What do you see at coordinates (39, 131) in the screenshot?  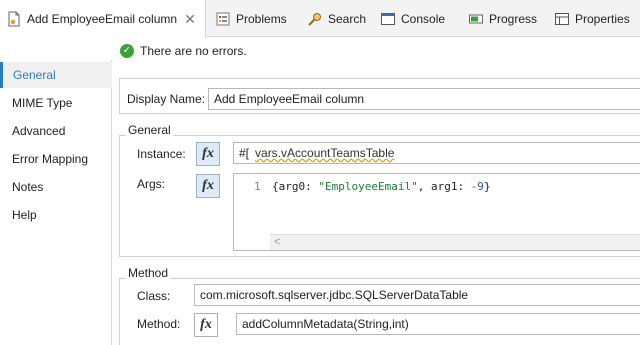 I see `sidebar-item-label: Advanced` at bounding box center [39, 131].